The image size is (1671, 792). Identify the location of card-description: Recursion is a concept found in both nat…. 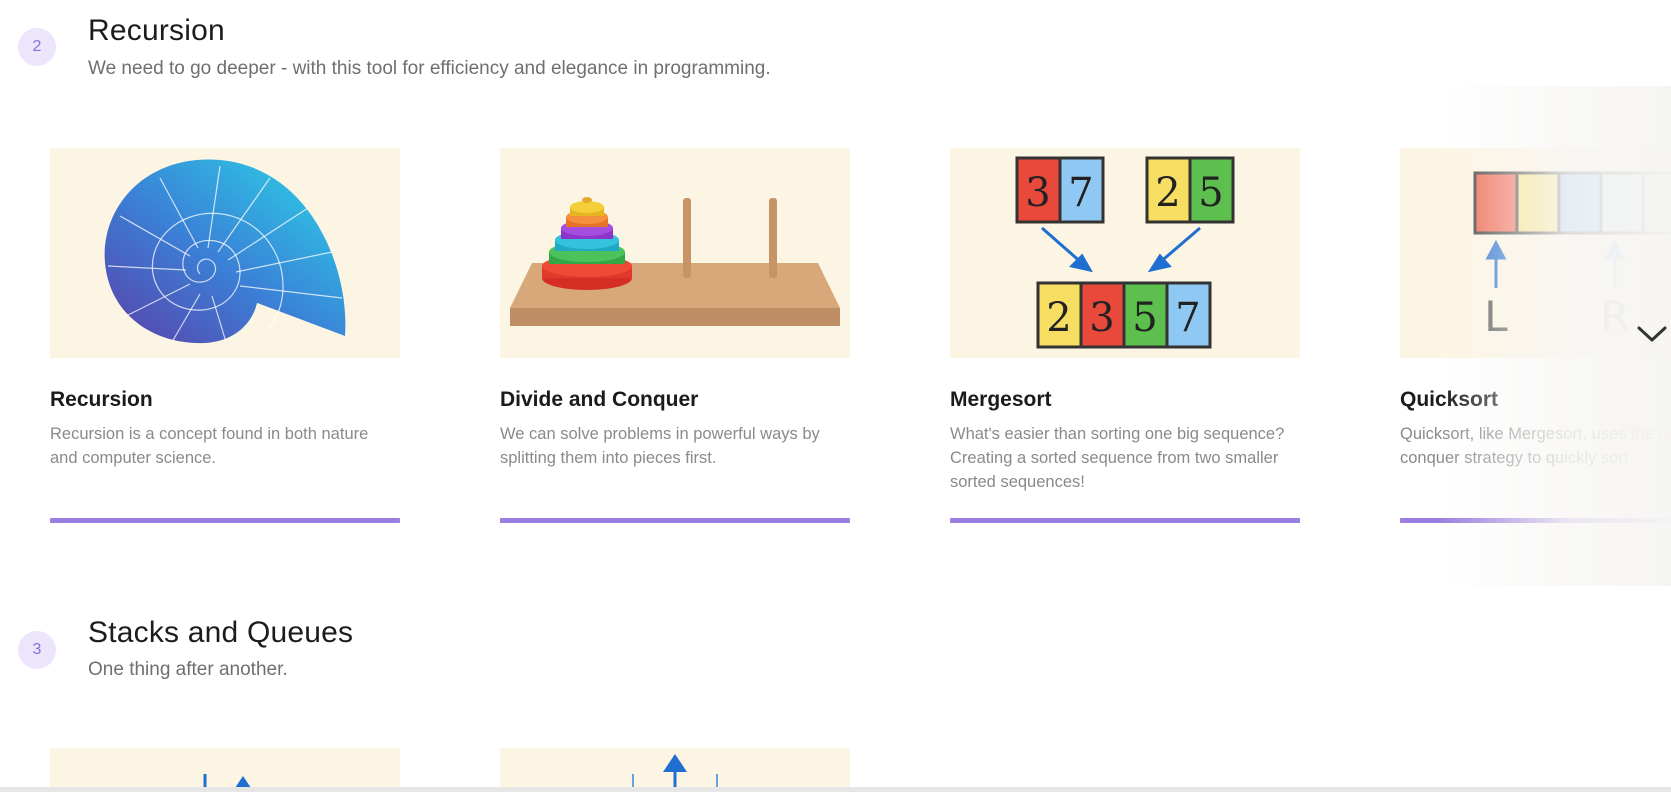
(209, 446).